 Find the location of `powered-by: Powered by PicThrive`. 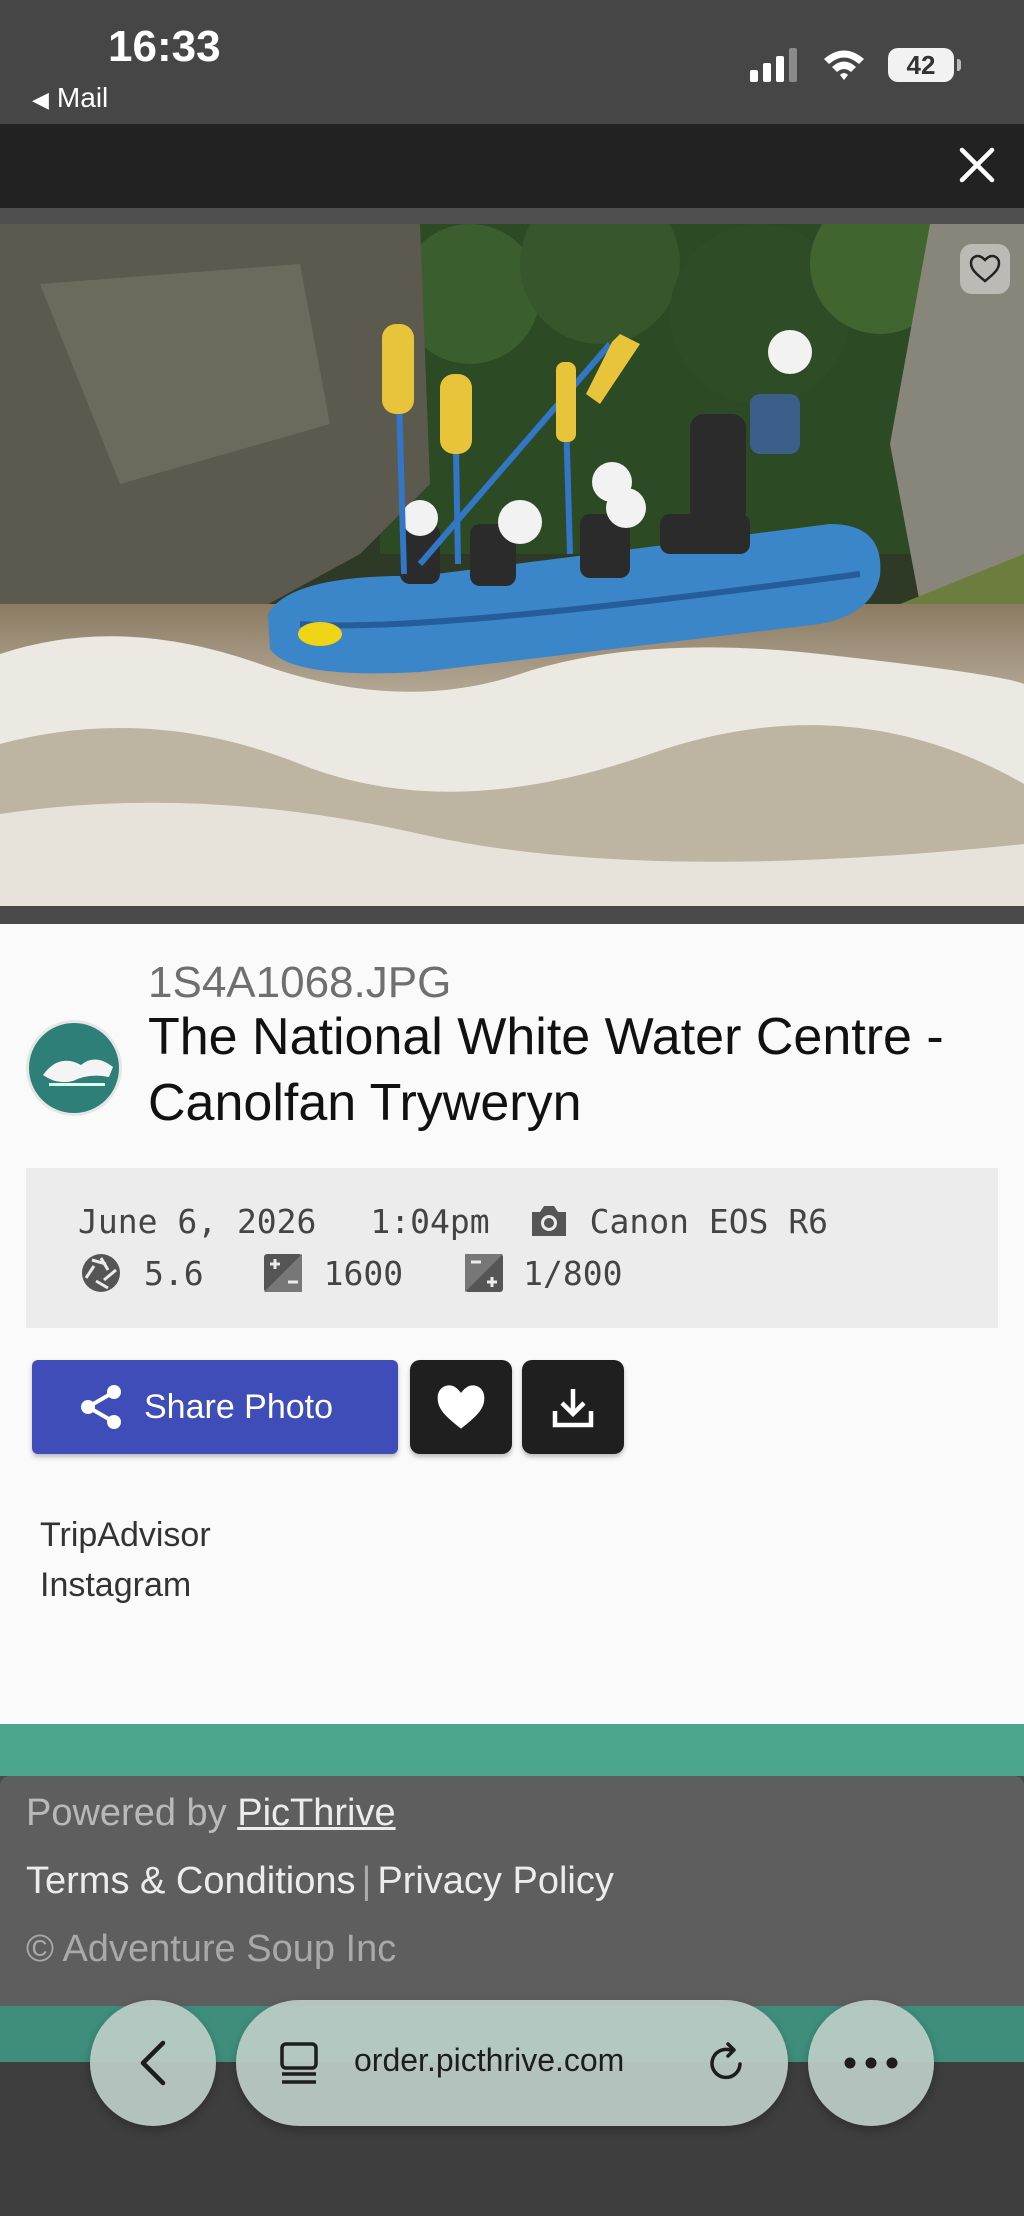

powered-by: Powered by PicThrive is located at coordinates (211, 1813).